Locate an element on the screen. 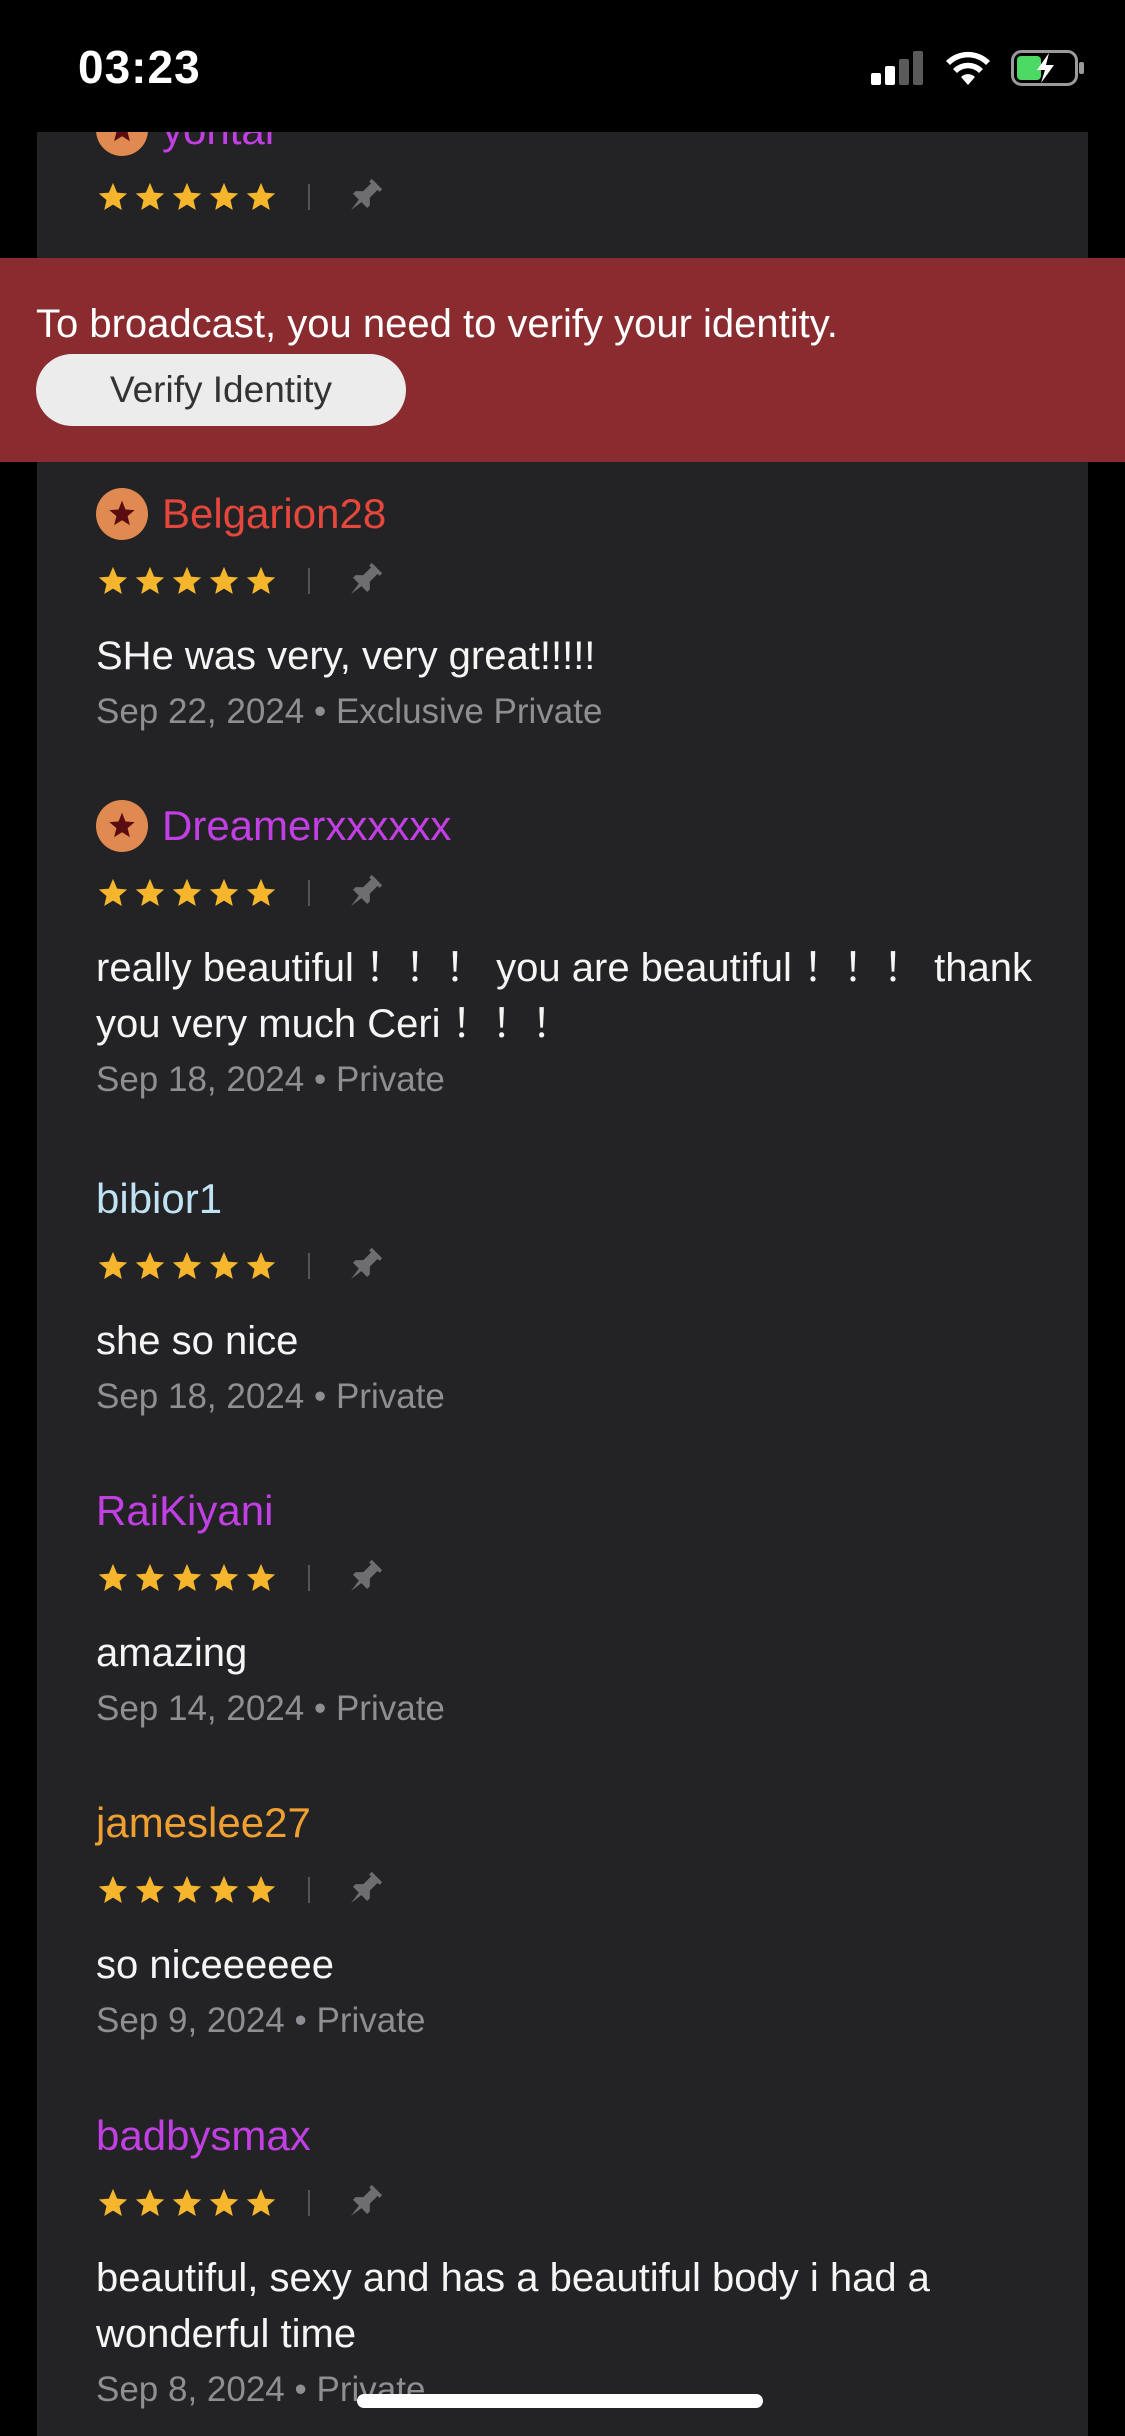 This screenshot has height=2436, width=1125. review-username: Belgarion28 is located at coordinates (274, 514).